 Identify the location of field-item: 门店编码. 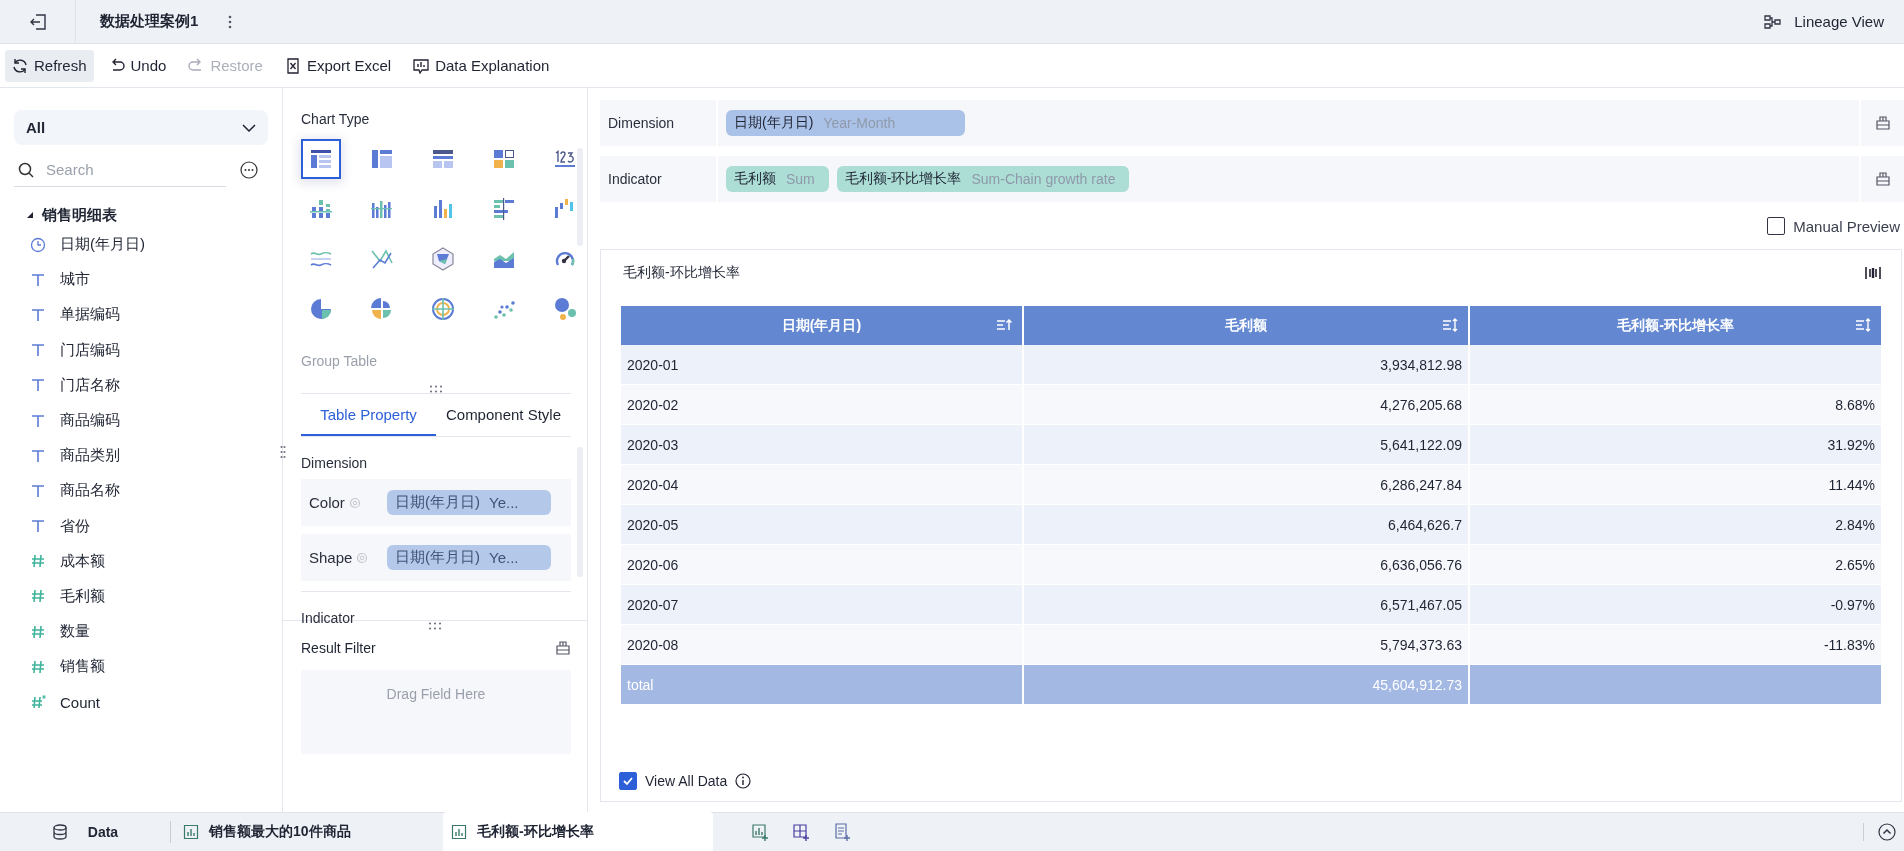
(140, 350).